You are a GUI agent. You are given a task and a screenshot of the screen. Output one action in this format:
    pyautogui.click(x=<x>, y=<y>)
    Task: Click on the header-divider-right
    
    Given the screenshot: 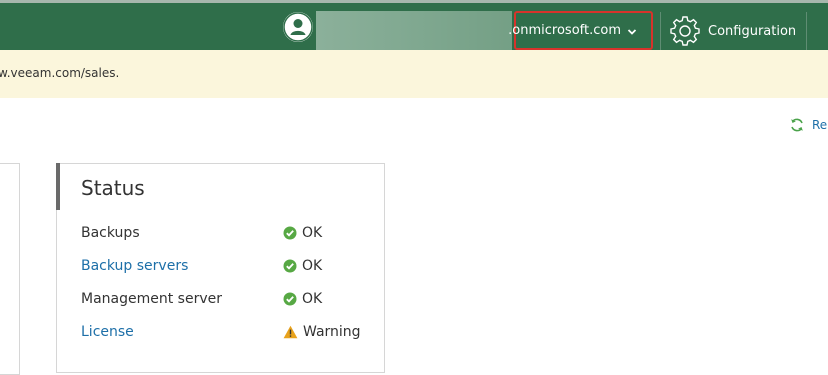 What is the action you would take?
    pyautogui.click(x=806, y=31)
    